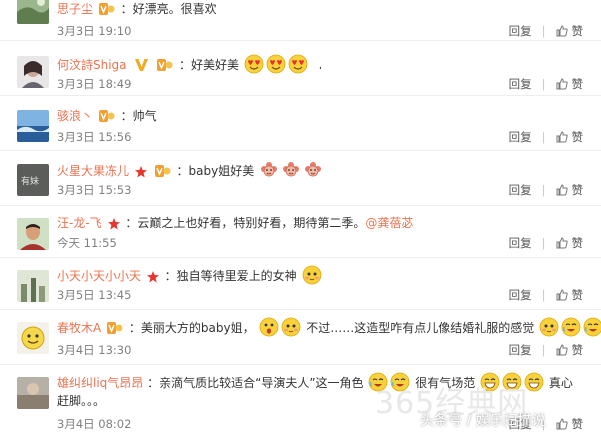  Describe the element at coordinates (560, 383) in the screenshot. I see `comment-text-tail: 真心` at that location.